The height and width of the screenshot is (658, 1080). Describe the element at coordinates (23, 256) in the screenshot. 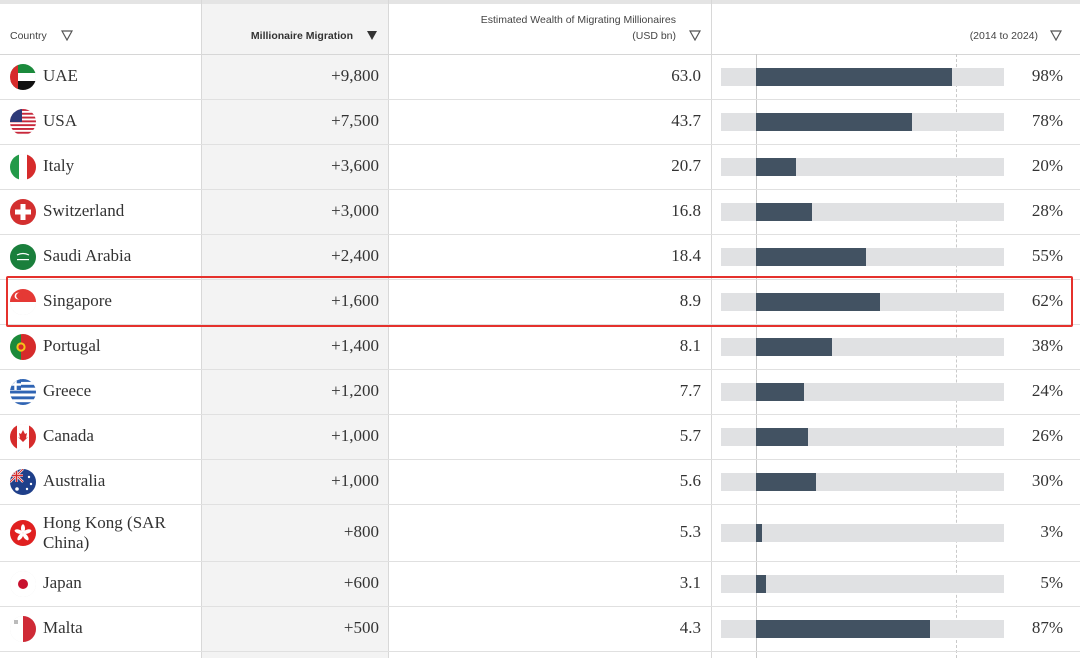

I see `flag-icon-saudi` at that location.